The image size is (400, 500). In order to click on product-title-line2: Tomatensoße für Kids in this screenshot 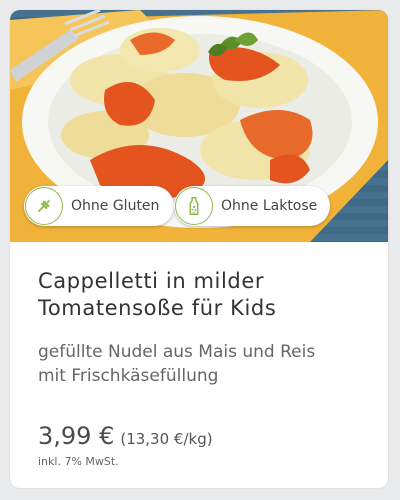, I will do `click(157, 308)`.